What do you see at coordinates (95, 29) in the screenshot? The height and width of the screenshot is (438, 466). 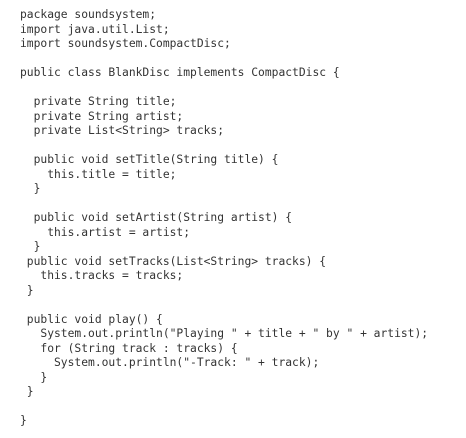 I see `code-line-import-list: import java.util.List;` at bounding box center [95, 29].